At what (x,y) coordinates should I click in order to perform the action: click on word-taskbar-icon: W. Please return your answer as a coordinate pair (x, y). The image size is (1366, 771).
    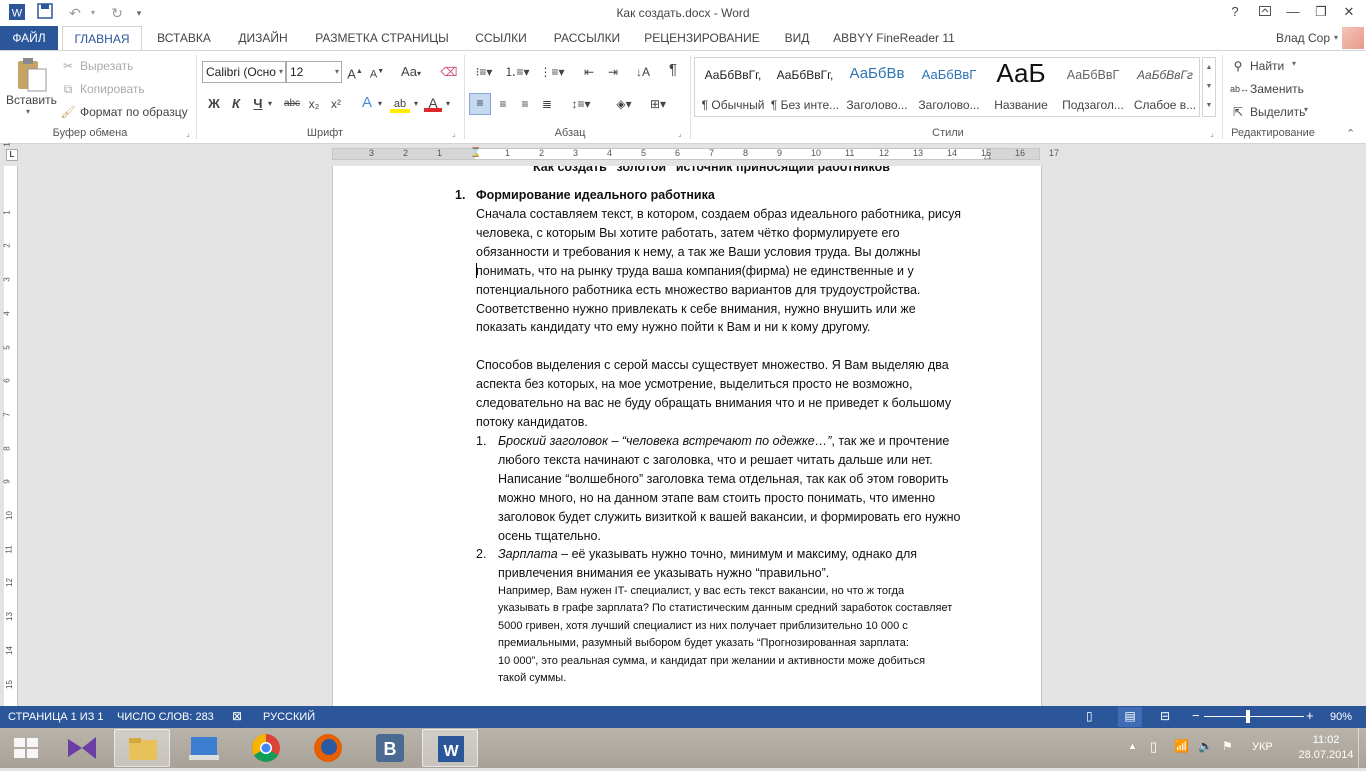
    Looking at the image, I should click on (450, 748).